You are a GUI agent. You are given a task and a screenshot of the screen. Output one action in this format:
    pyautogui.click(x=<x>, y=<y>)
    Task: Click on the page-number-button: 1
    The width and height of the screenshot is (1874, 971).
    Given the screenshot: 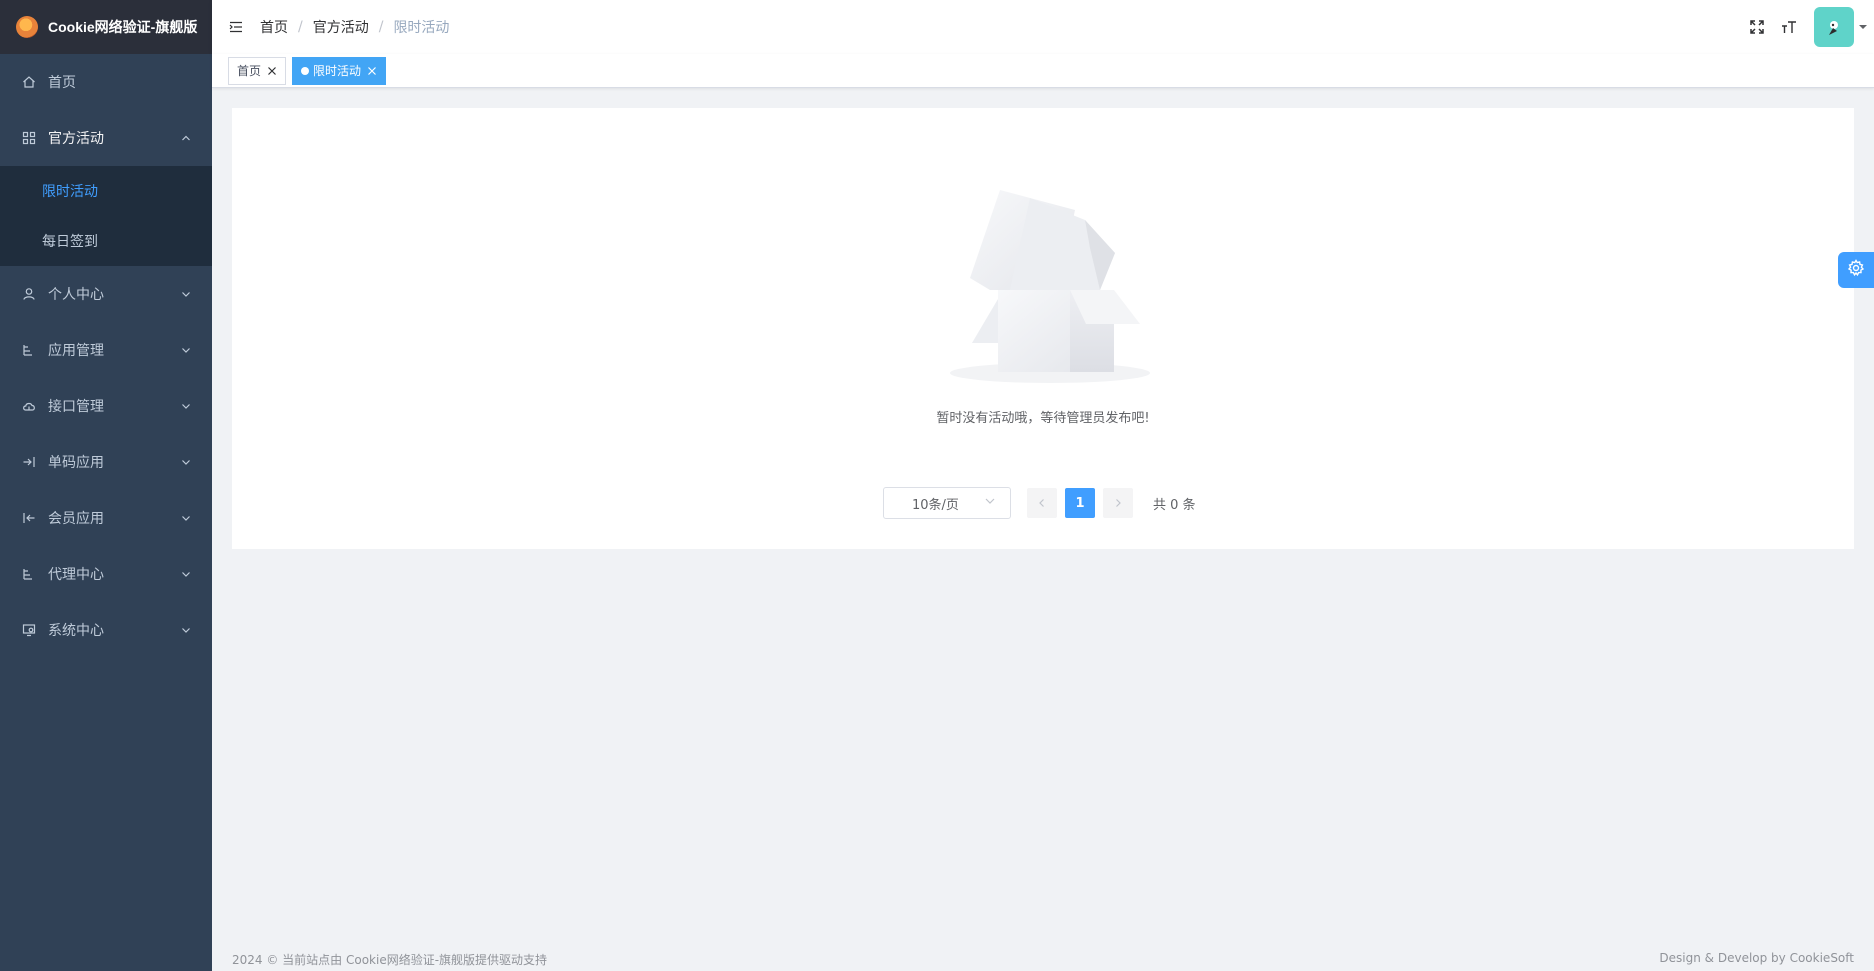 What is the action you would take?
    pyautogui.click(x=1080, y=503)
    